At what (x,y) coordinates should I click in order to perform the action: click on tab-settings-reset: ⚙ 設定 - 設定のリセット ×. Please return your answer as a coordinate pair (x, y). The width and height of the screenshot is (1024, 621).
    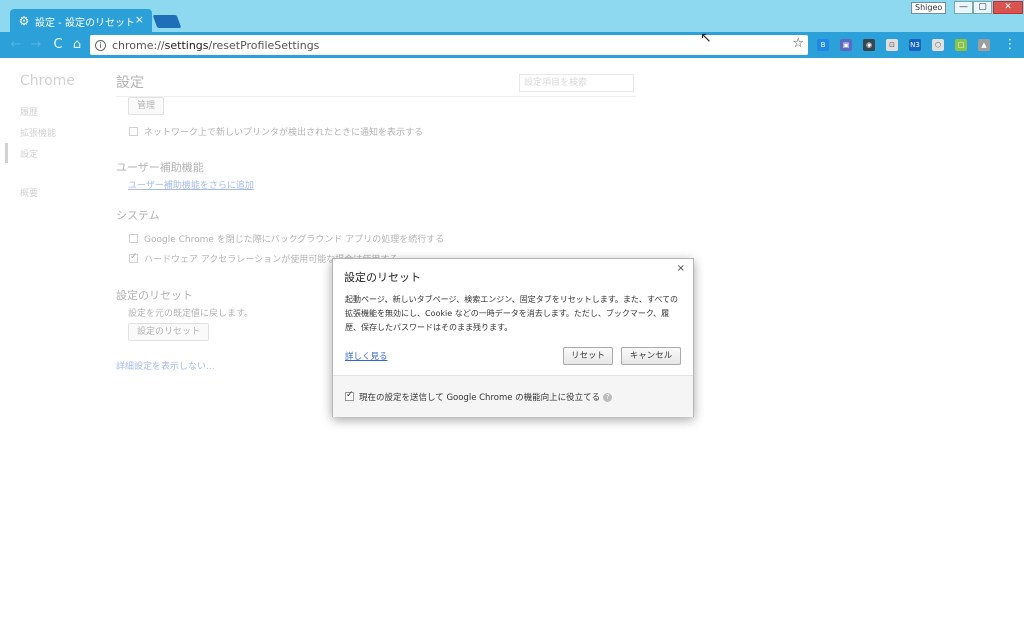
    Looking at the image, I should click on (81, 21).